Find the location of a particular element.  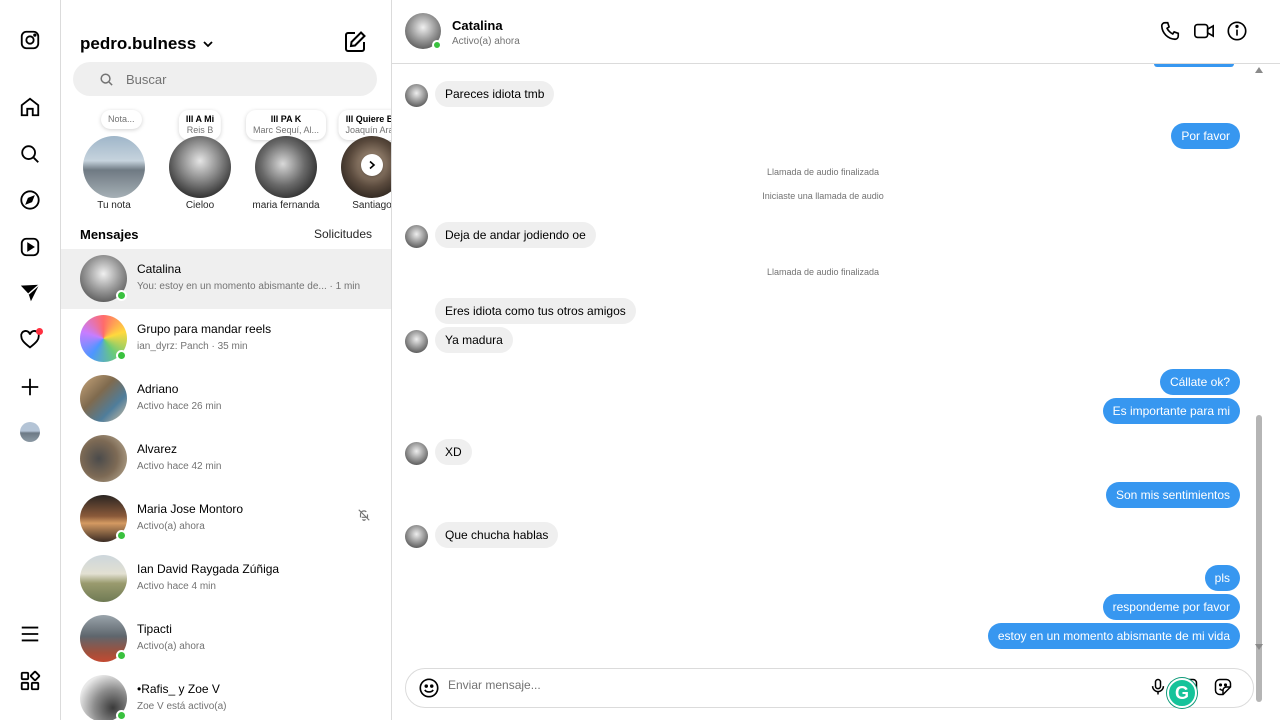

info-icon is located at coordinates (1237, 31).